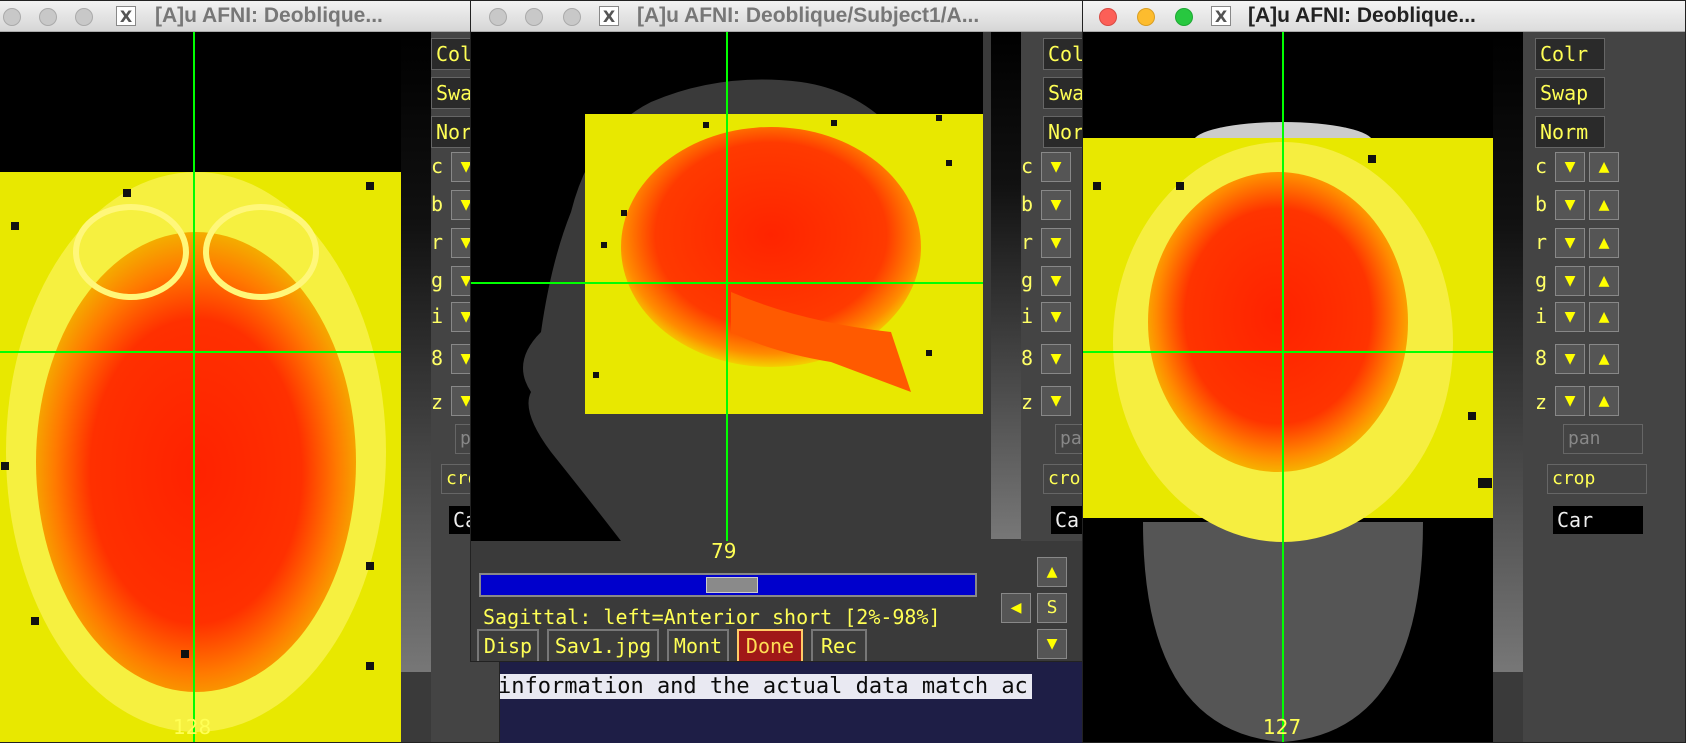  I want to click on terminal-line: information and the actual data match ac, so click(763, 686).